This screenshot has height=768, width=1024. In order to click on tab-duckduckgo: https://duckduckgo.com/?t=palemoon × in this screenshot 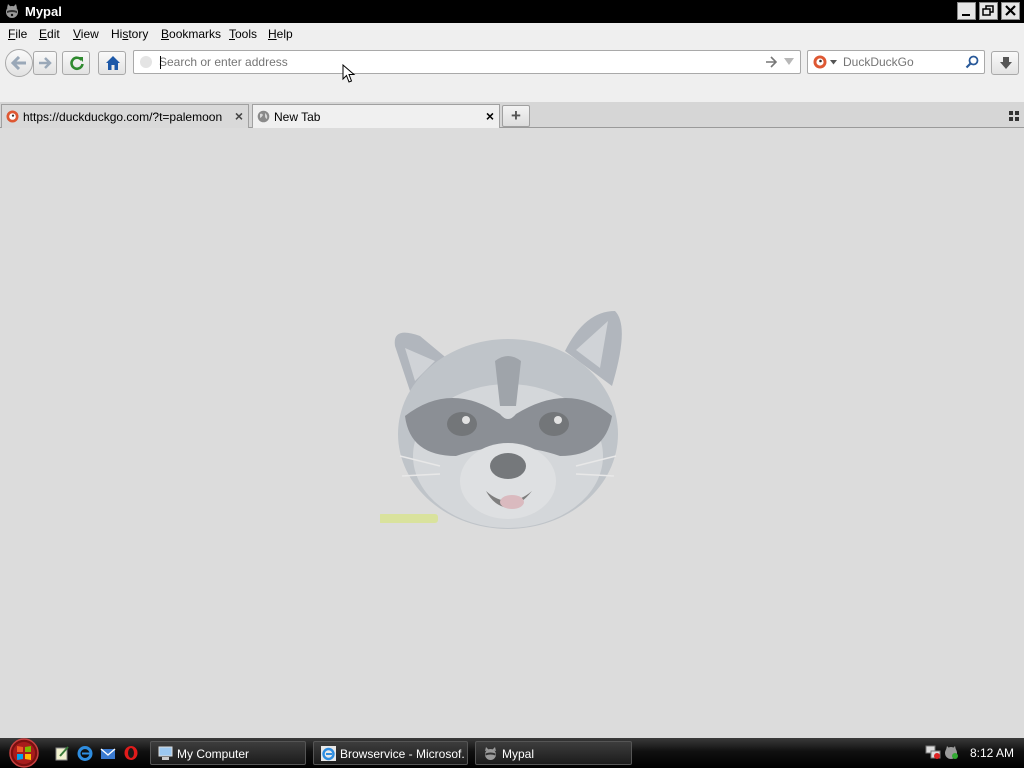, I will do `click(125, 116)`.